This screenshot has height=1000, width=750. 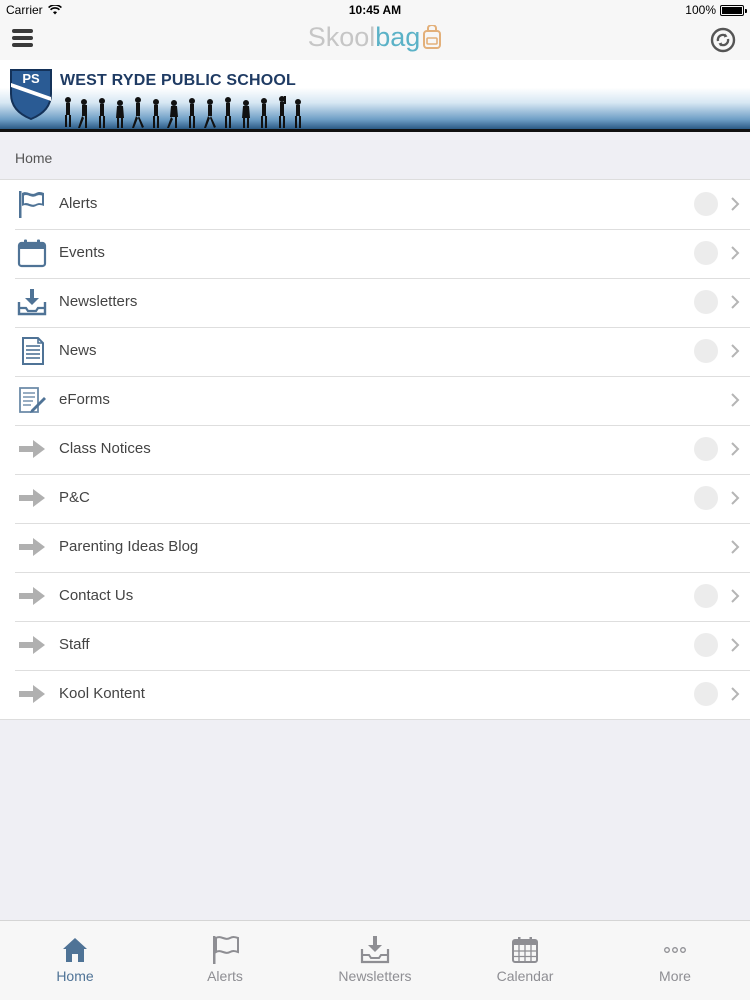 What do you see at coordinates (341, 37) in the screenshot?
I see `brand-text-part1: Skool` at bounding box center [341, 37].